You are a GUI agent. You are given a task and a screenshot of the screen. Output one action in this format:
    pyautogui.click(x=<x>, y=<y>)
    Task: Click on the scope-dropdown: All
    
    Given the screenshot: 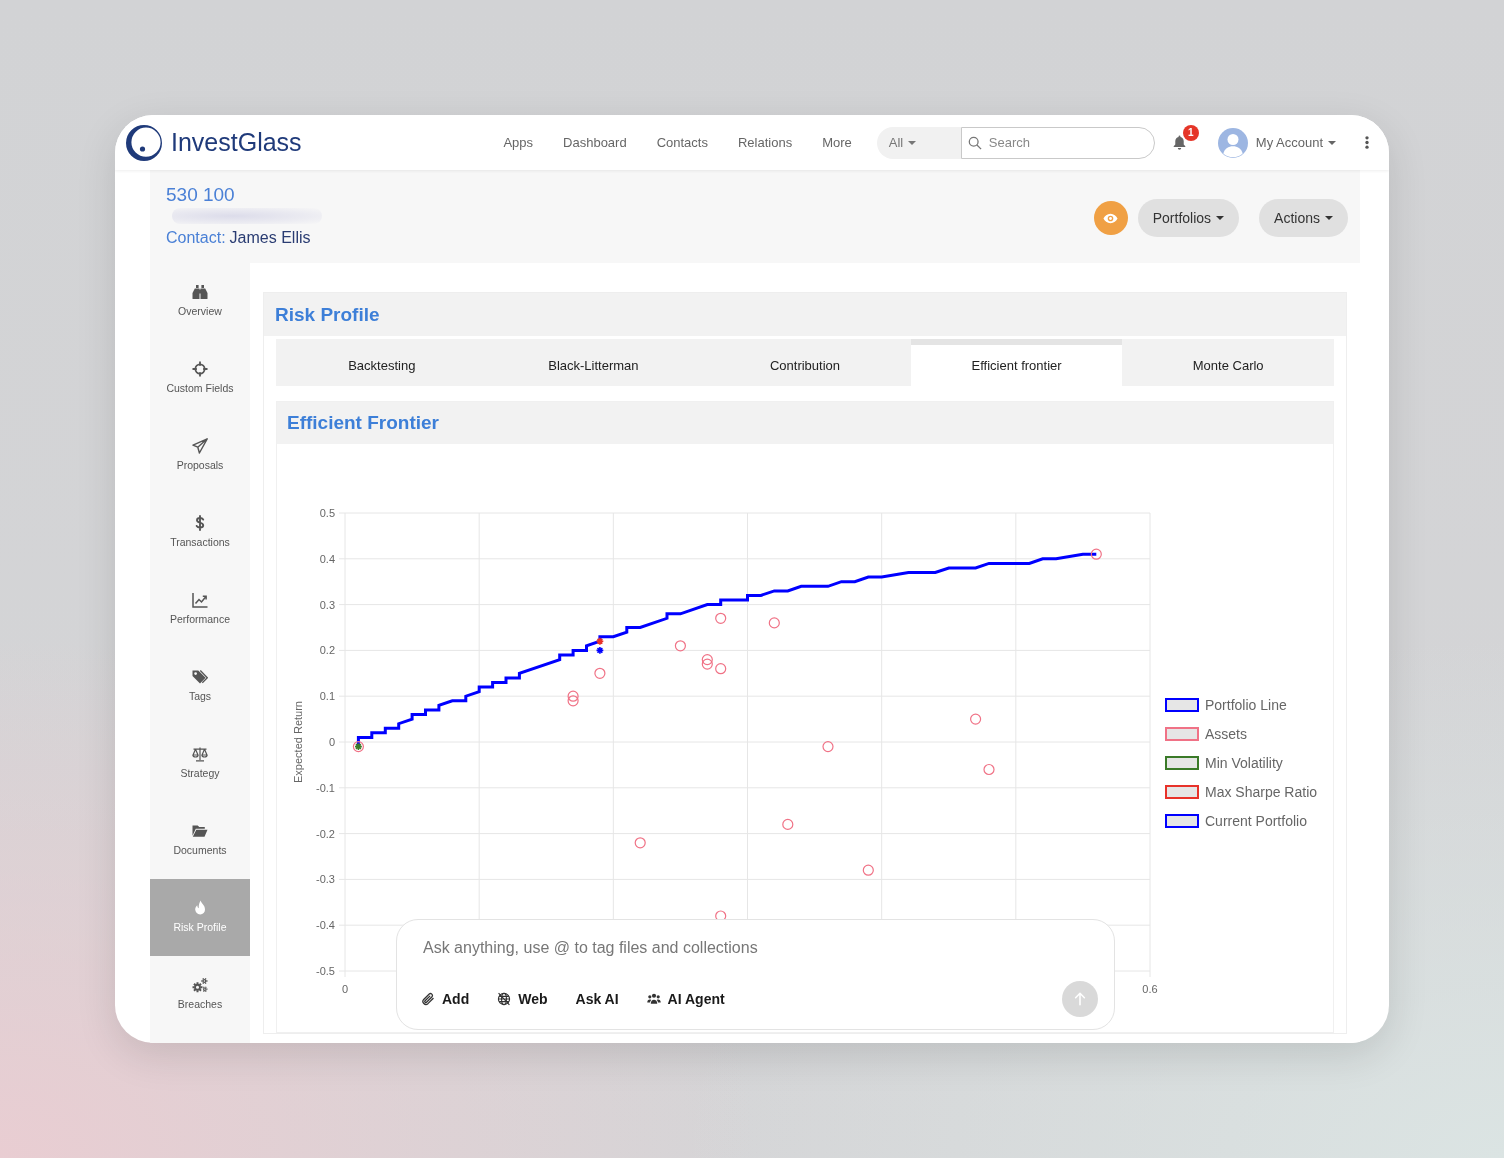 What is the action you would take?
    pyautogui.click(x=918, y=142)
    